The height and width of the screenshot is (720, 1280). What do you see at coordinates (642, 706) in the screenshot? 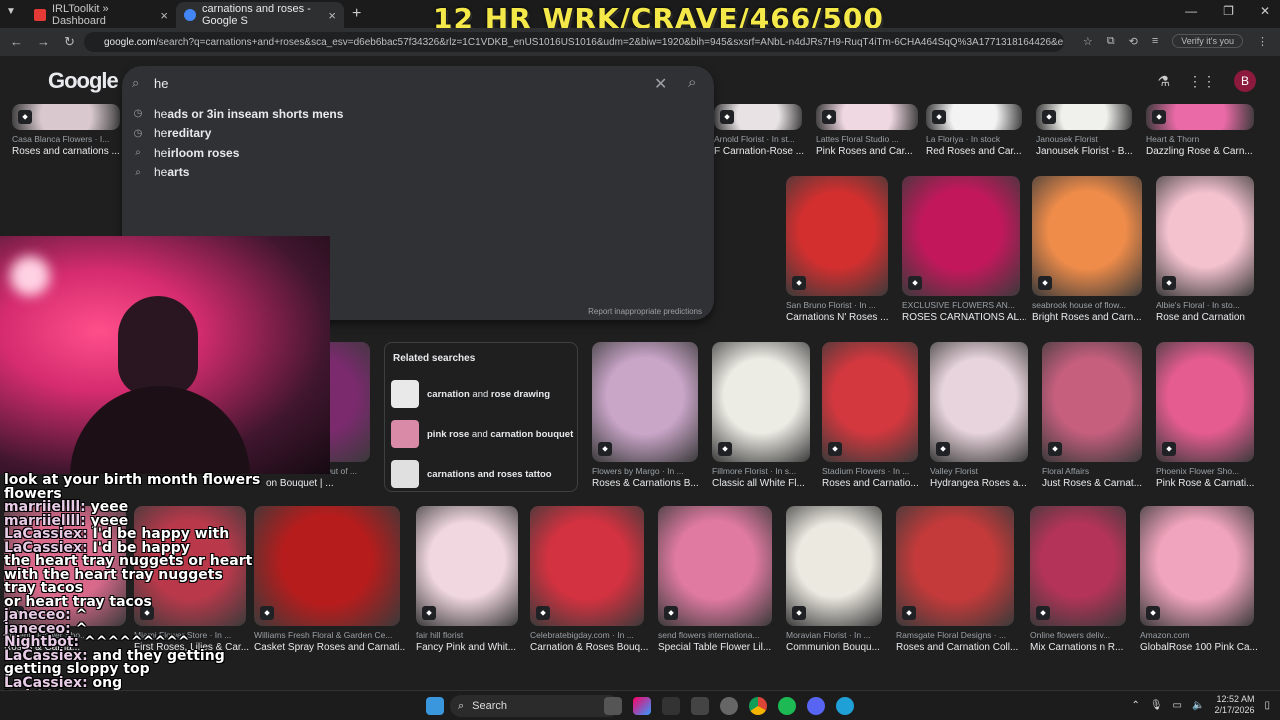
I see `copilot-icon` at bounding box center [642, 706].